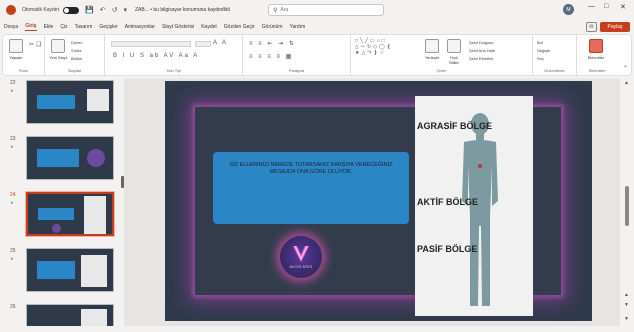  I want to click on new-slide-icon, so click(58, 46).